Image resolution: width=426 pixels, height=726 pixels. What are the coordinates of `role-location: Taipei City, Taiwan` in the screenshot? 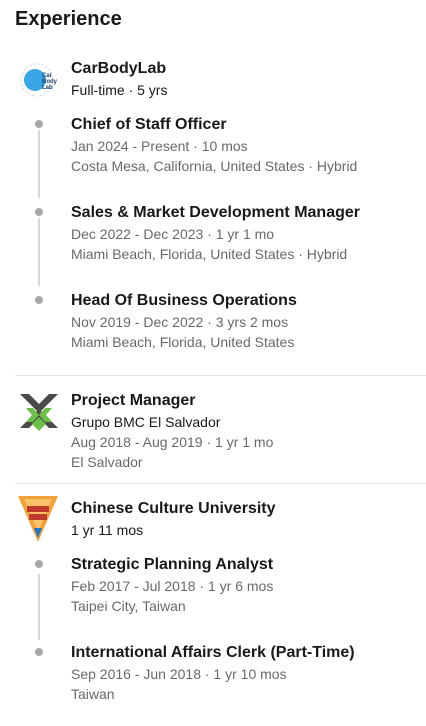 It's located at (128, 606).